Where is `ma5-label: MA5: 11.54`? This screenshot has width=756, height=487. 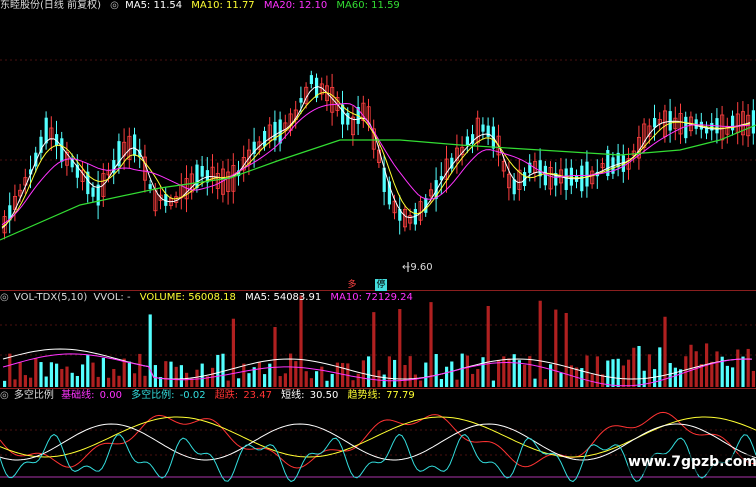 ma5-label: MA5: 11.54 is located at coordinates (154, 5).